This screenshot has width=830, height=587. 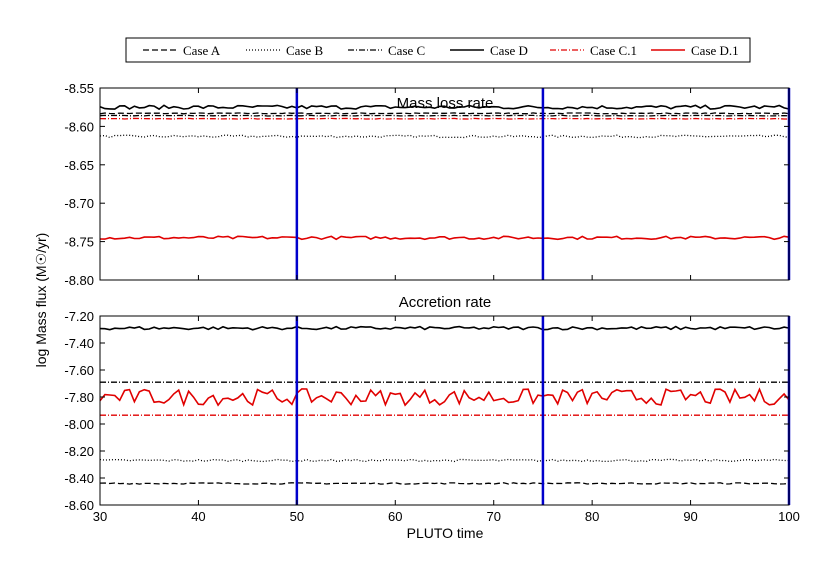 What do you see at coordinates (613, 50) in the screenshot?
I see `legend-label: Case C.1` at bounding box center [613, 50].